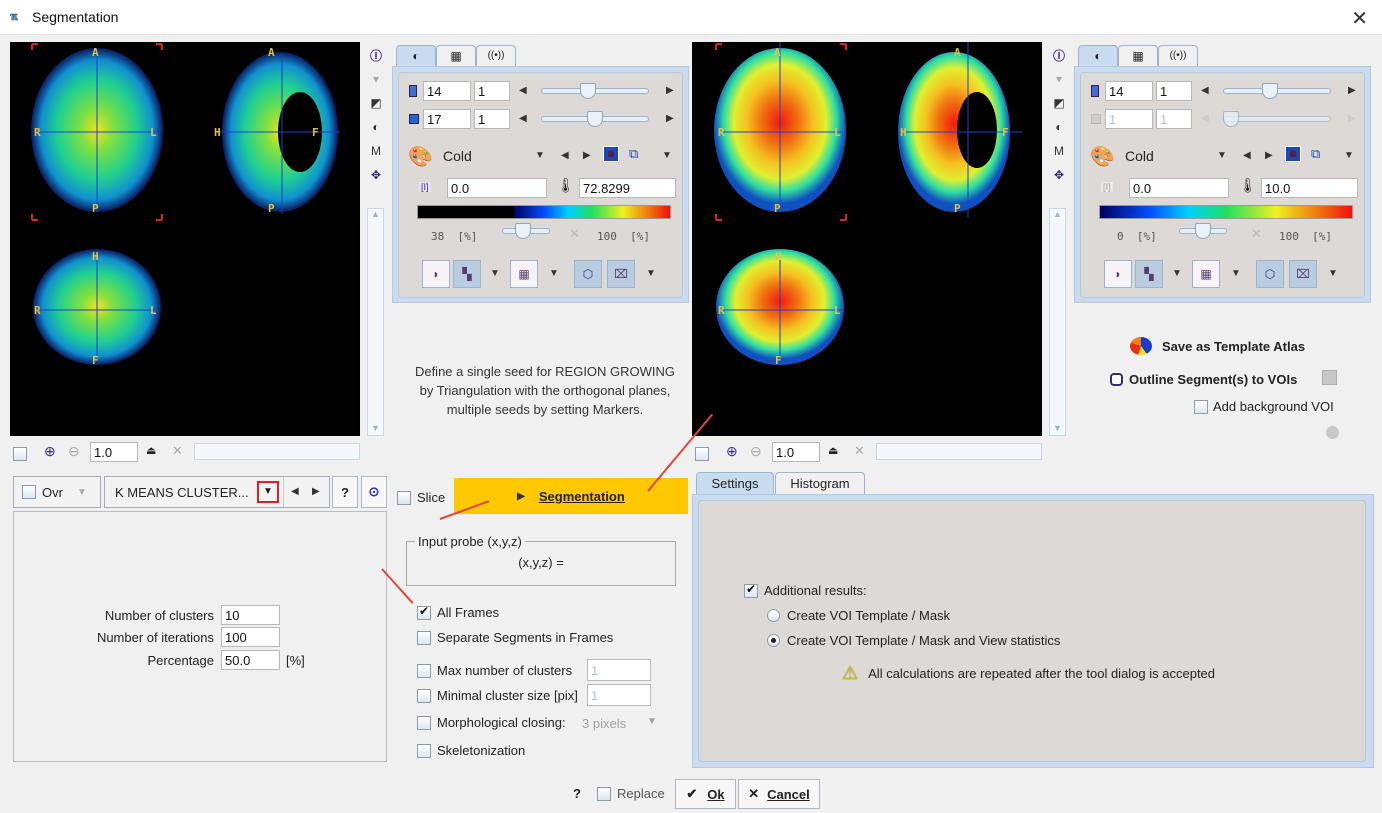  What do you see at coordinates (345, 492) in the screenshot?
I see `help-button: ?` at bounding box center [345, 492].